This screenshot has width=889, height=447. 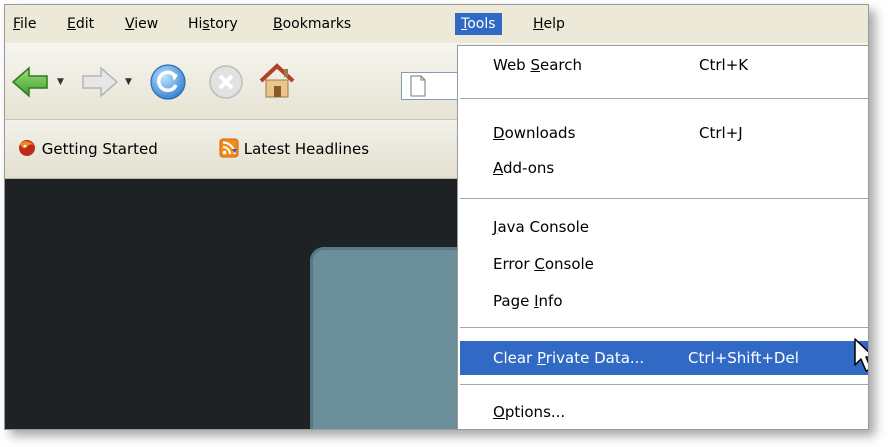 What do you see at coordinates (861, 355) in the screenshot?
I see `mouse-cursor-icon` at bounding box center [861, 355].